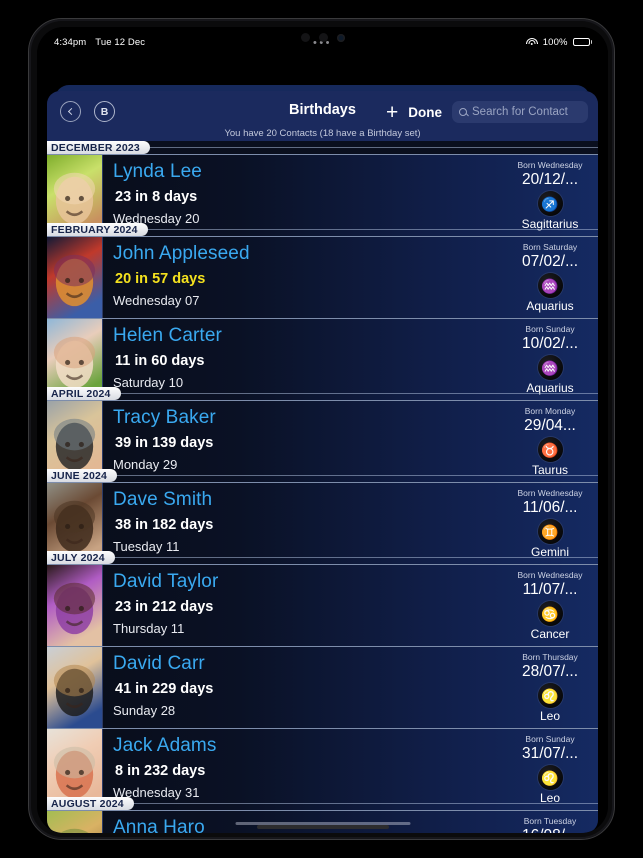  Describe the element at coordinates (302, 605) in the screenshot. I see `birthday-row-main: David Taylor 23 in 212 days Thursday 11` at that location.